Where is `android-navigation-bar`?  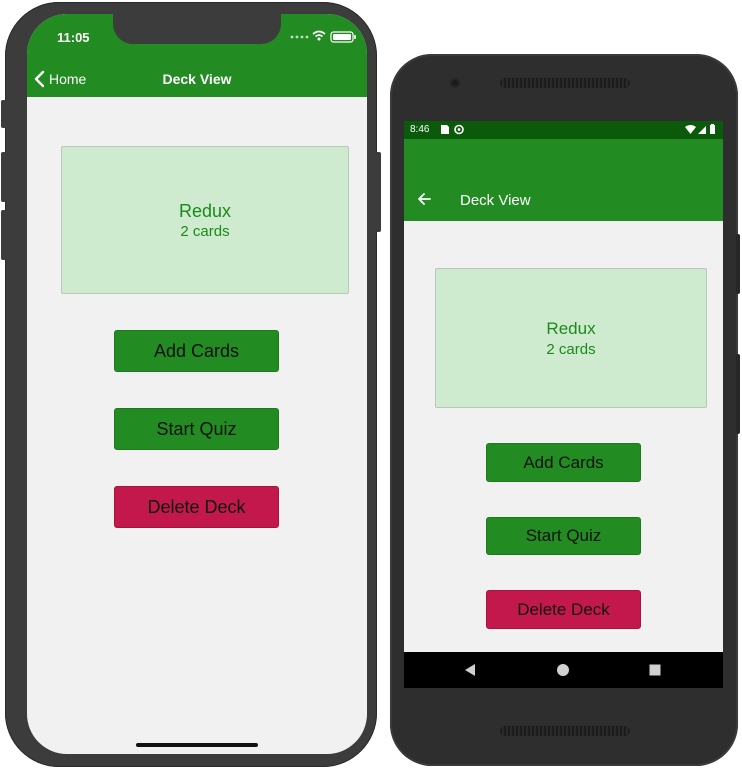 android-navigation-bar is located at coordinates (563, 670).